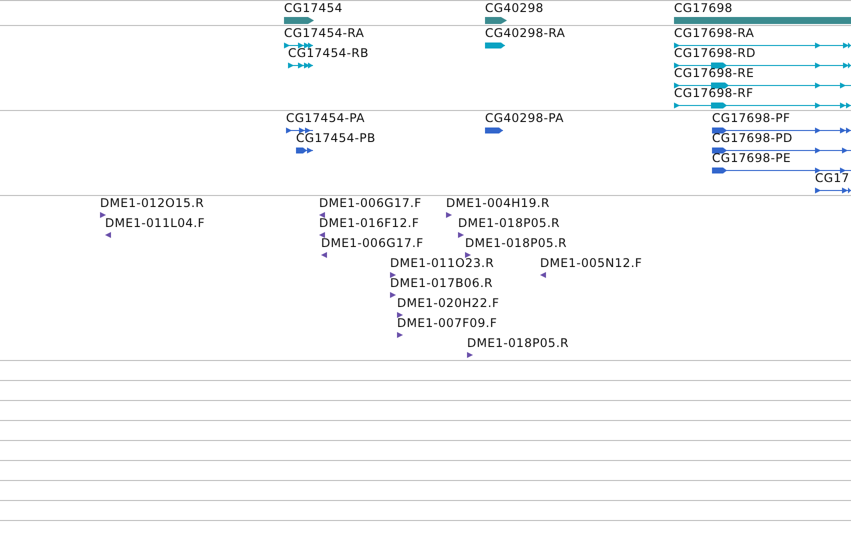 This screenshot has width=851, height=540. What do you see at coordinates (324, 33) in the screenshot?
I see `feature-label: CG17454-RA` at bounding box center [324, 33].